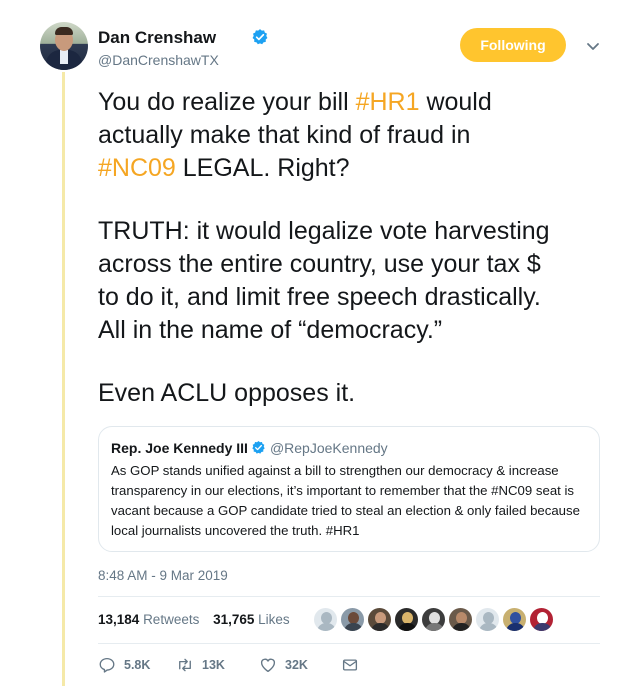 This screenshot has height=686, width=633. I want to click on retweet-count: 13K, so click(213, 665).